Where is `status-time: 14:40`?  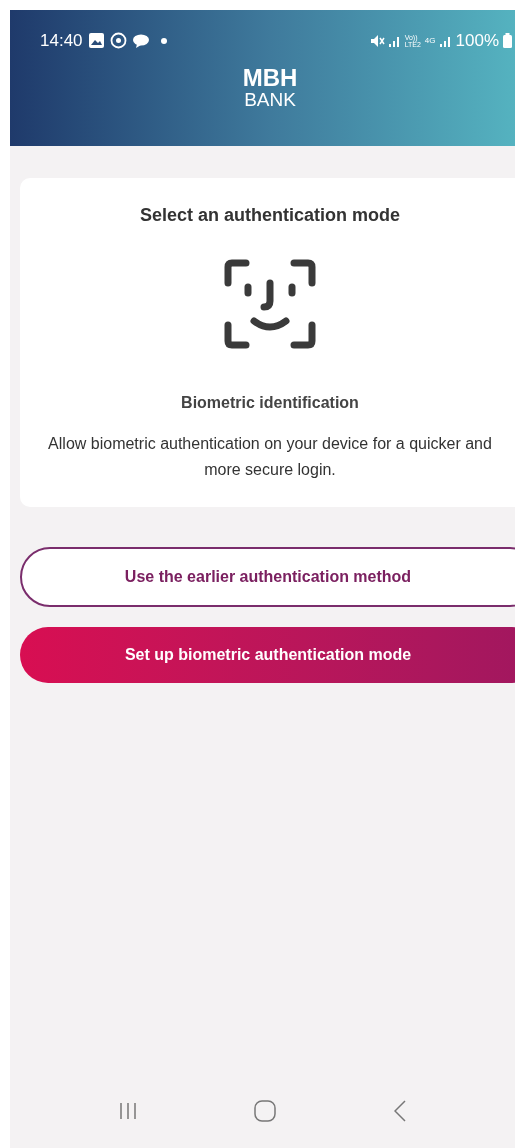
status-time: 14:40 is located at coordinates (61, 41).